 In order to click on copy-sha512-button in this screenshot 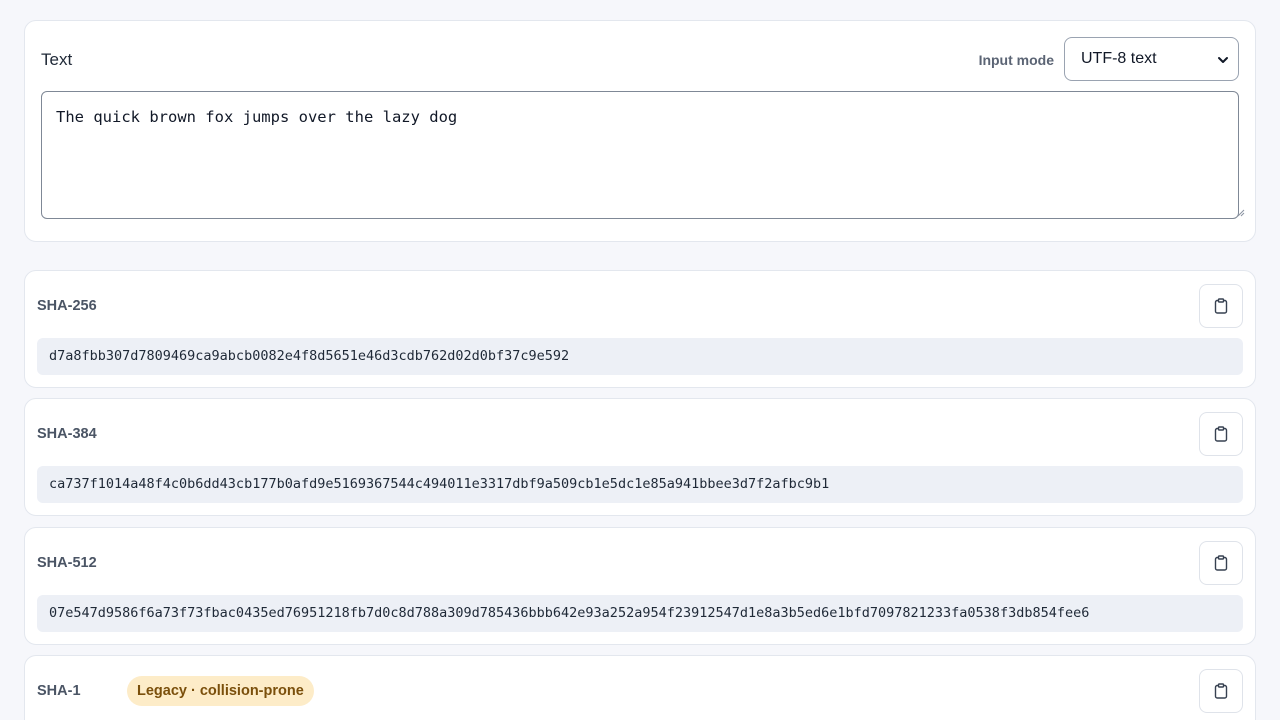, I will do `click(1221, 563)`.